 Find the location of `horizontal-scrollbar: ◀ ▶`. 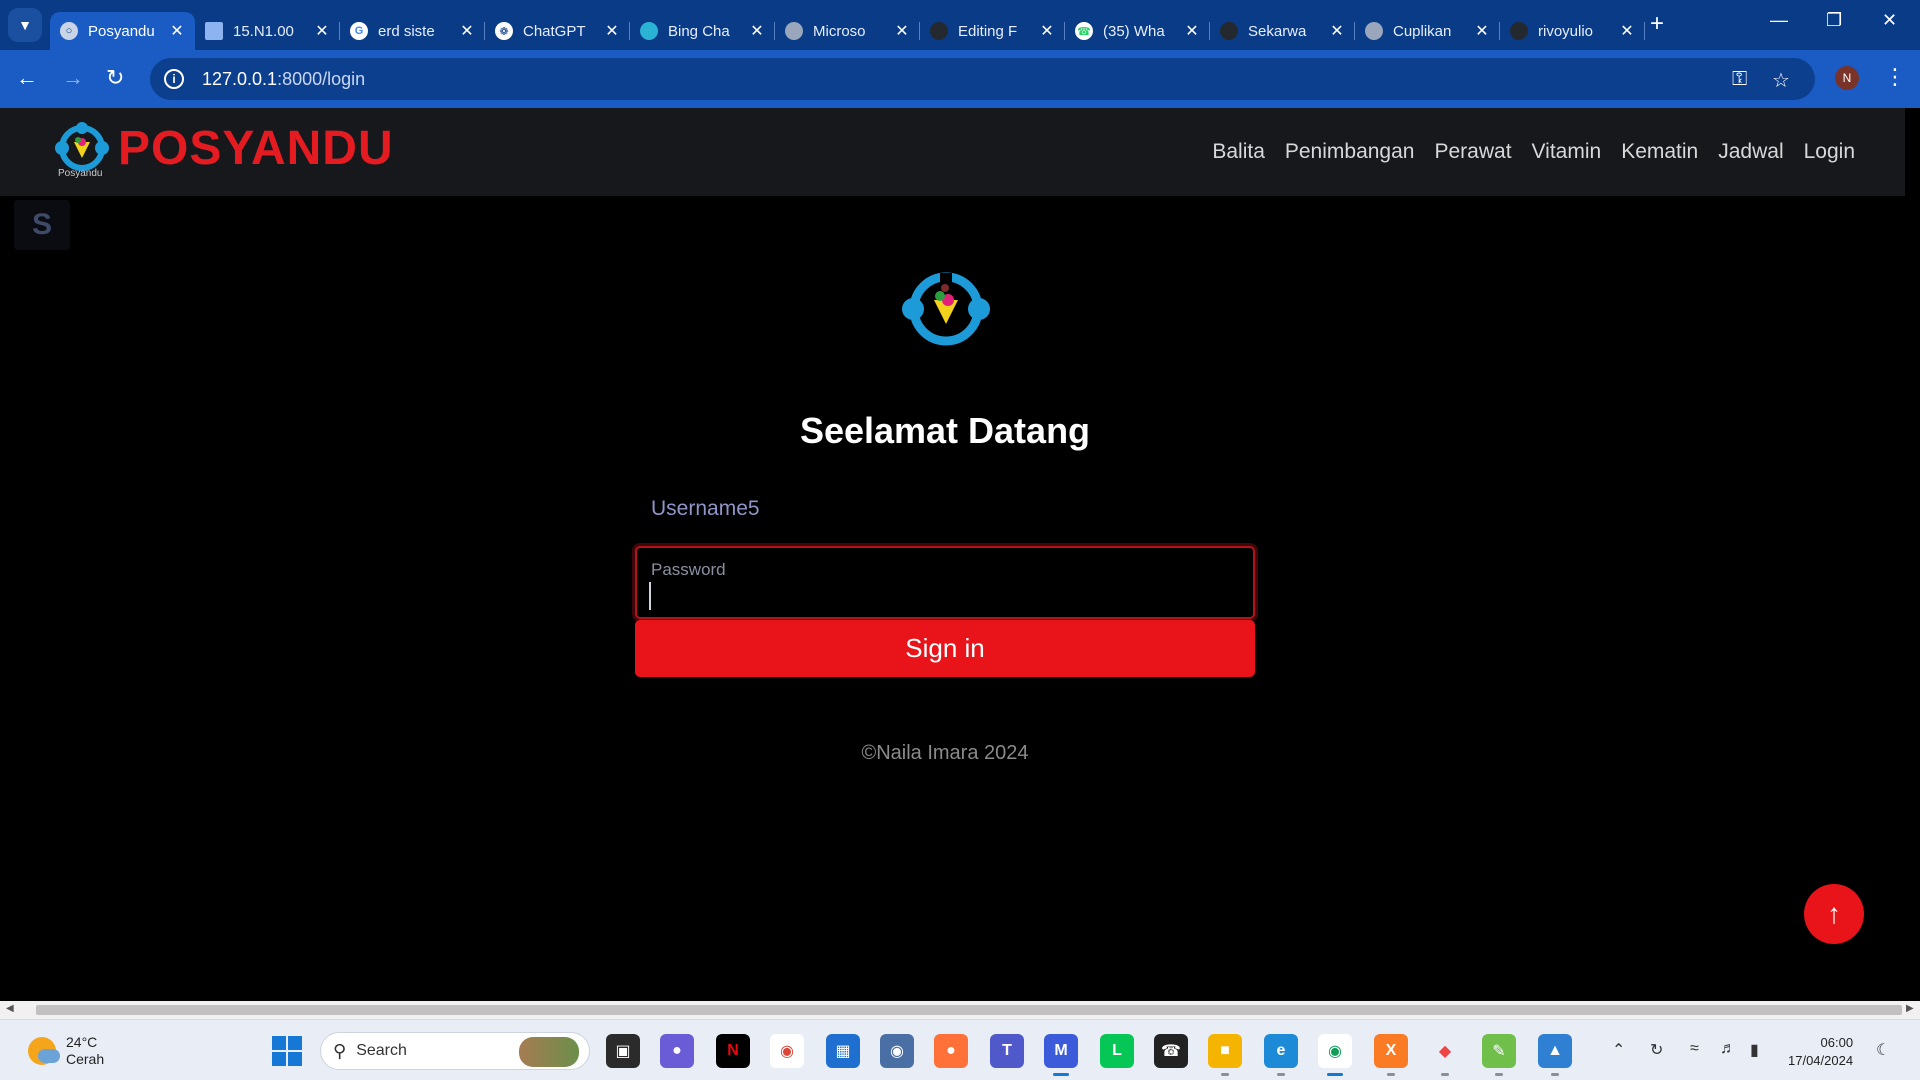

horizontal-scrollbar: ◀ ▶ is located at coordinates (960, 1010).